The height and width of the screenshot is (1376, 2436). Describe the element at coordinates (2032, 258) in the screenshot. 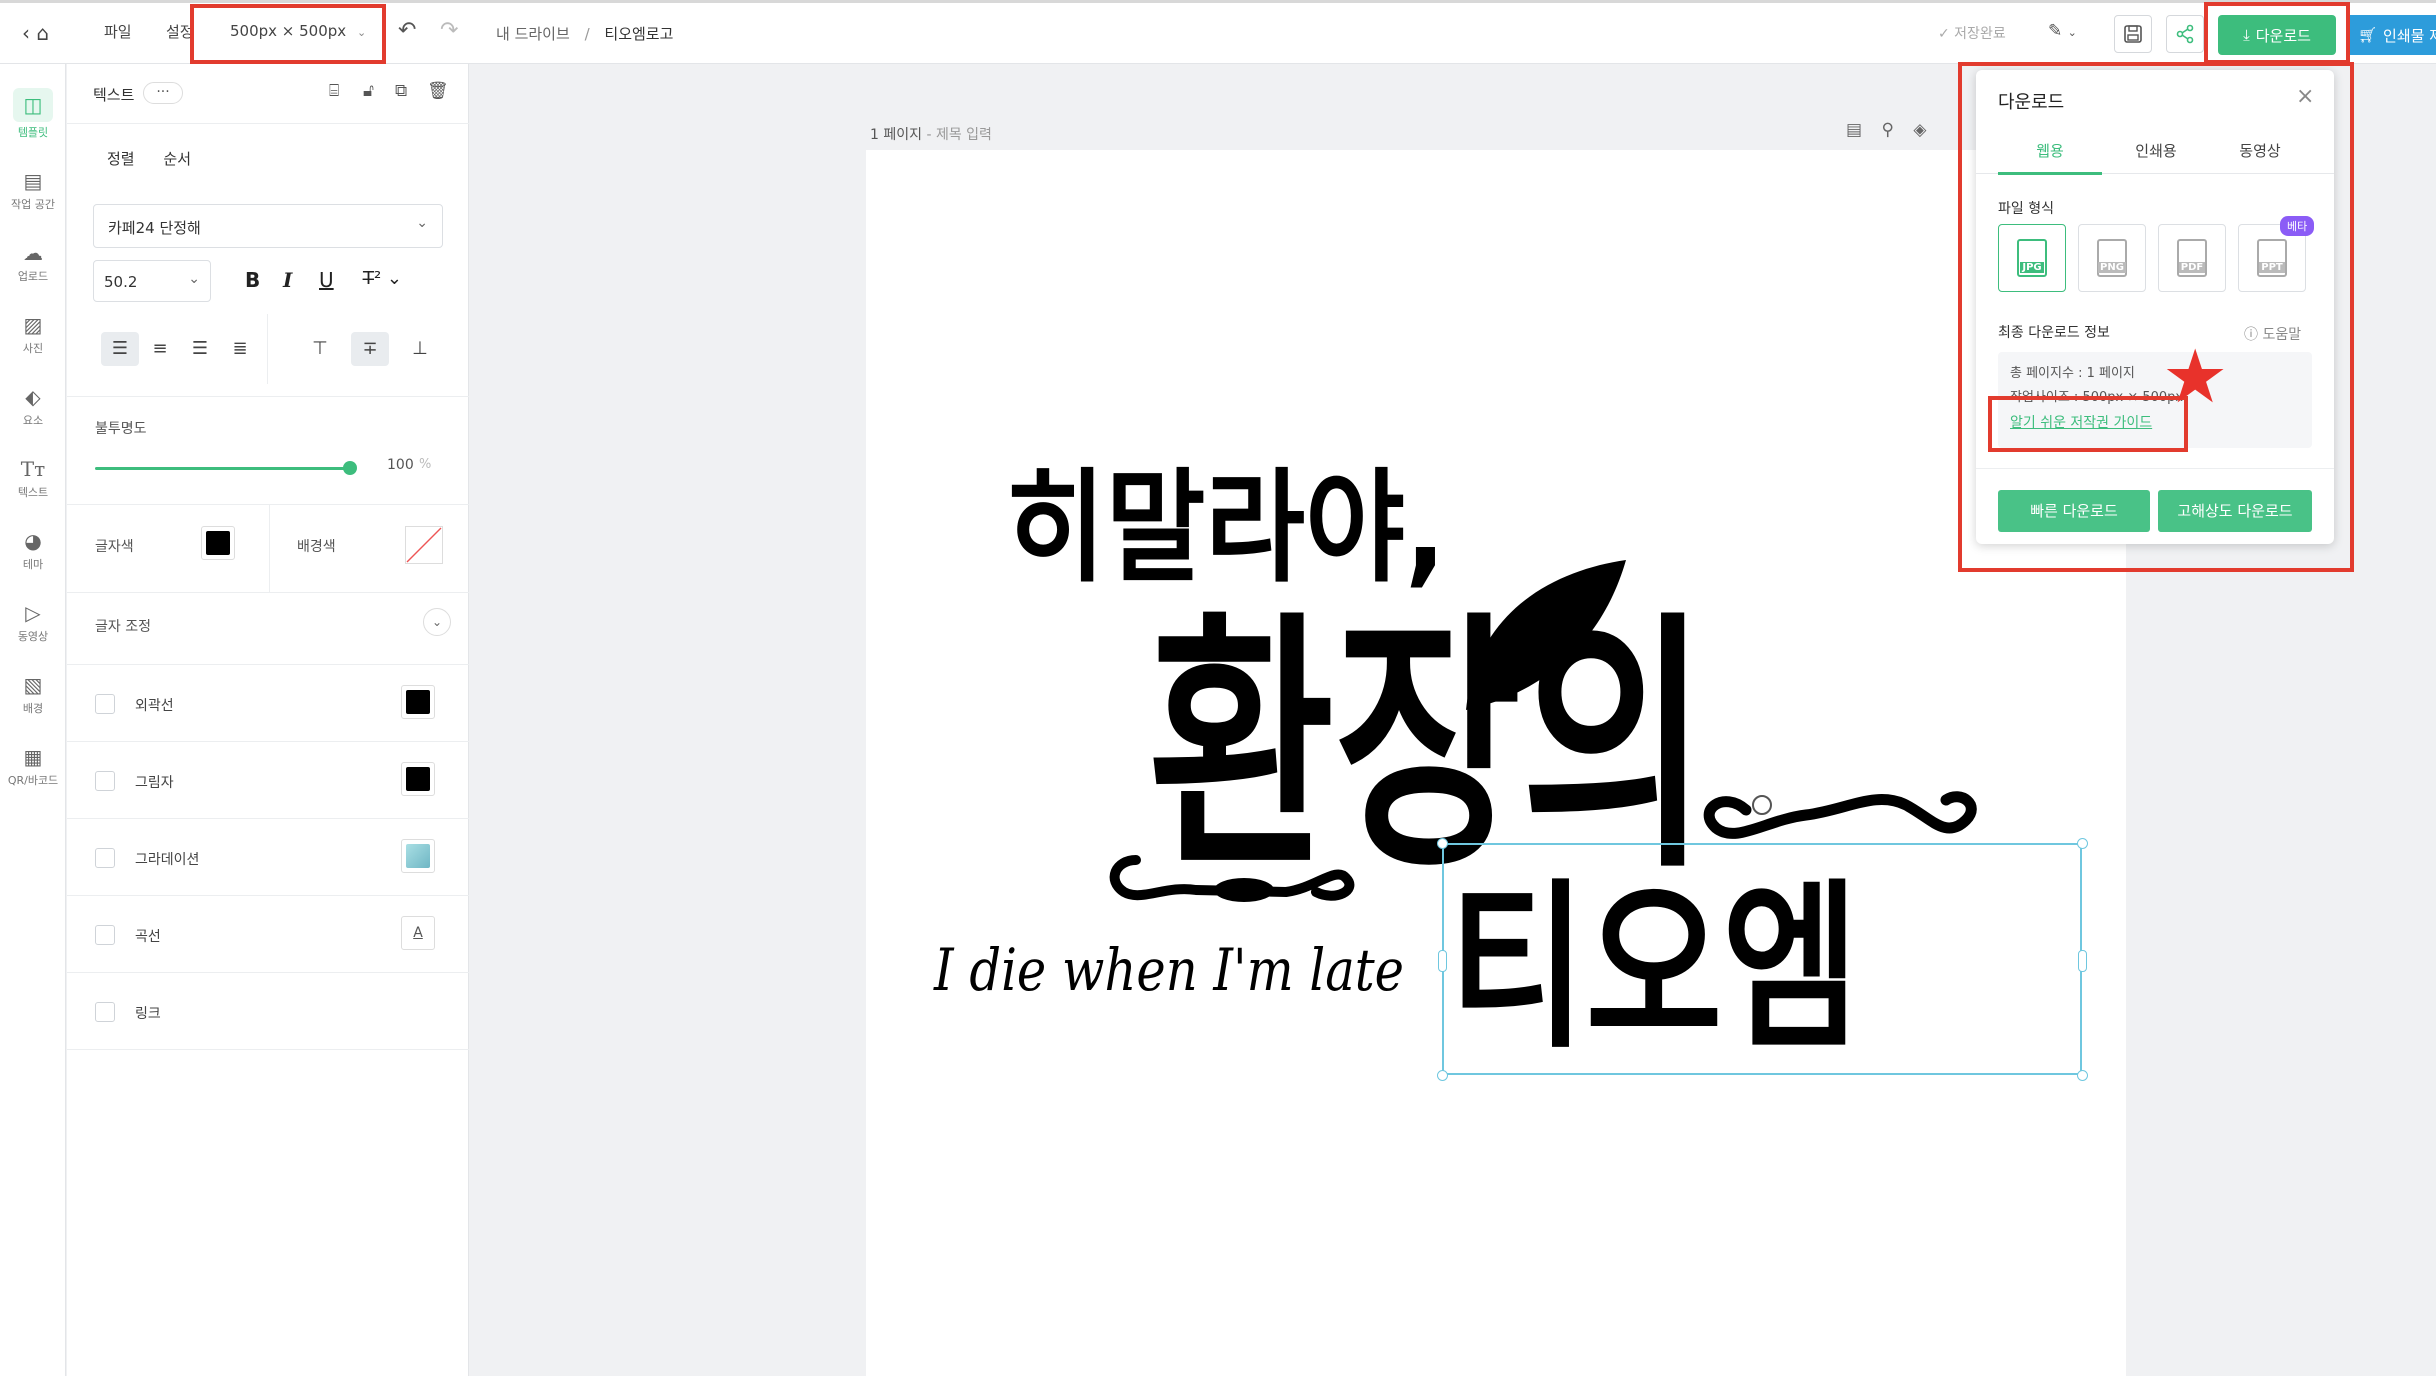

I see `format-jpg-option: JPG` at that location.